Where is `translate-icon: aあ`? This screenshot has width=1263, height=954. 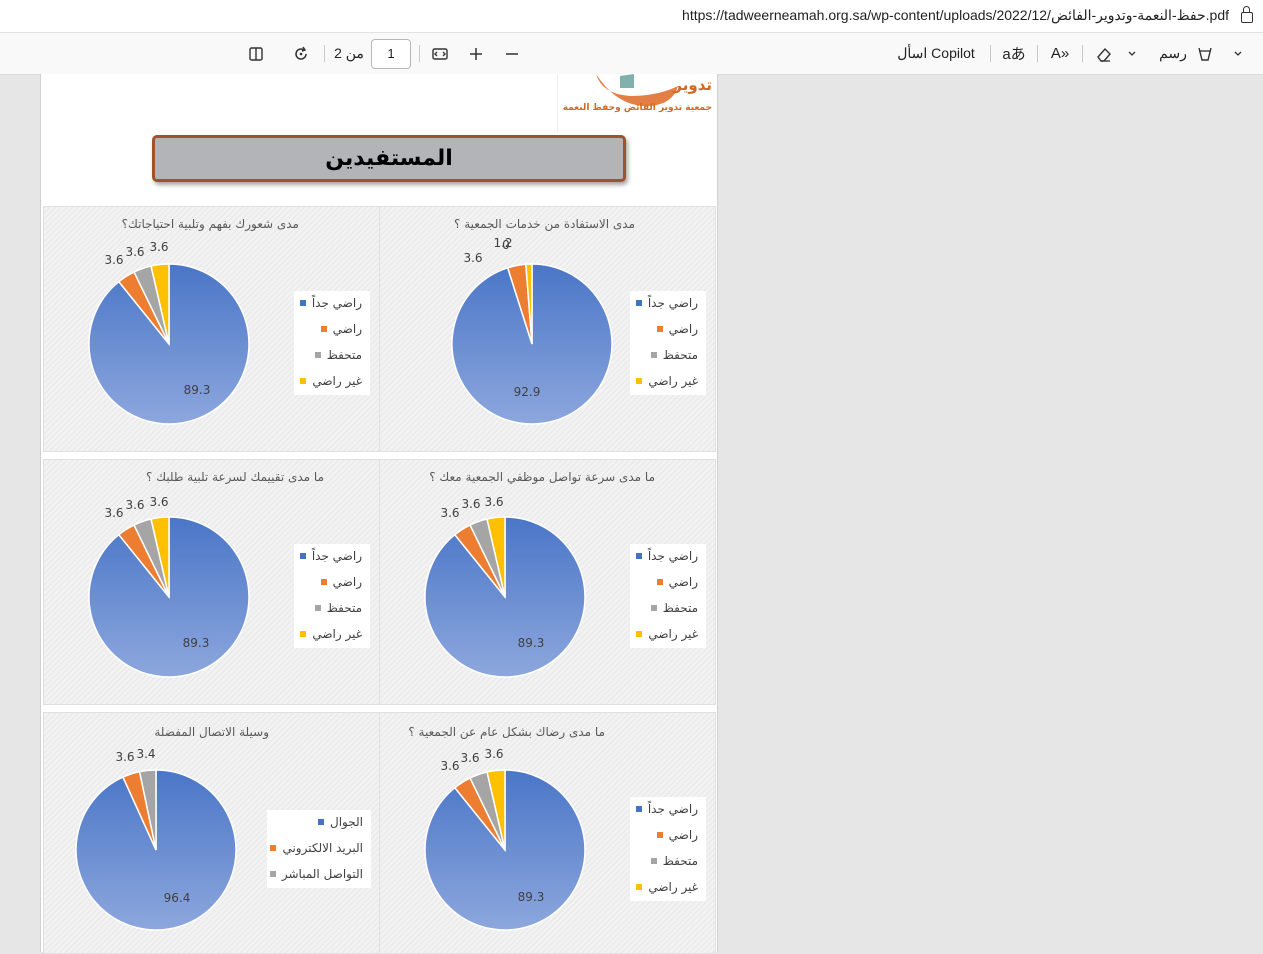 translate-icon: aあ is located at coordinates (1014, 53).